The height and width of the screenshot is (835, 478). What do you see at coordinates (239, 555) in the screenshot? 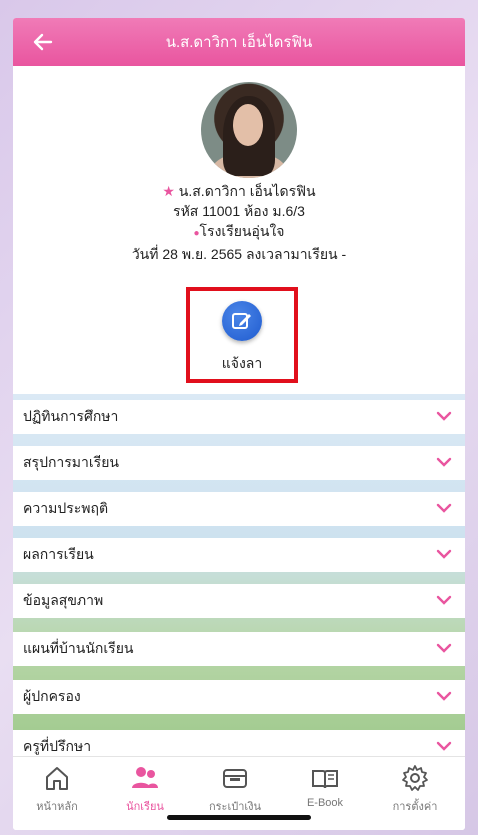
I see `accordion-item-grades: ผลการเรียน` at bounding box center [239, 555].